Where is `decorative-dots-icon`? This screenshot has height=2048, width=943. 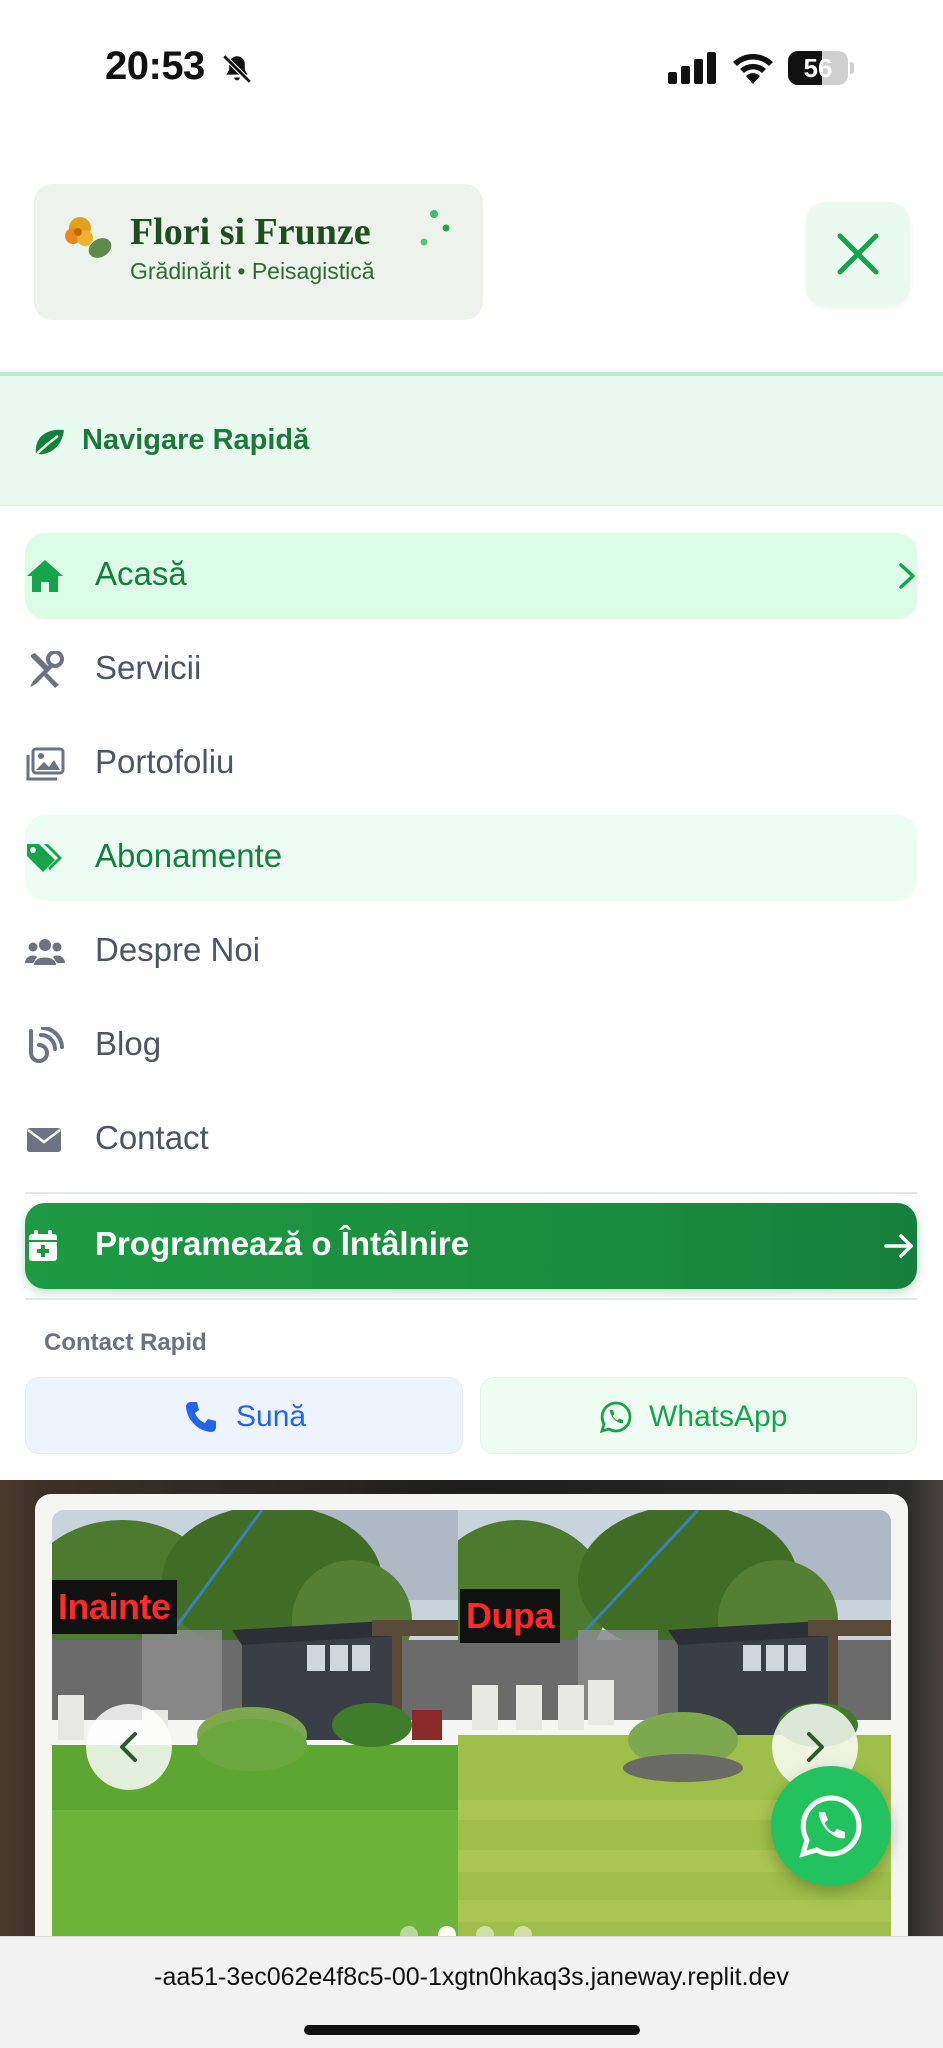 decorative-dots-icon is located at coordinates (435, 228).